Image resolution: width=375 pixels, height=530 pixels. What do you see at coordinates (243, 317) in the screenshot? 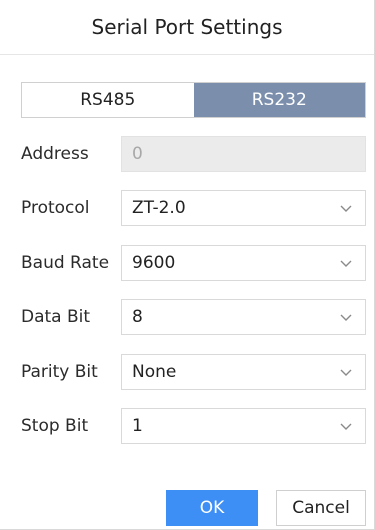
I see `data-bit-select: 8` at bounding box center [243, 317].